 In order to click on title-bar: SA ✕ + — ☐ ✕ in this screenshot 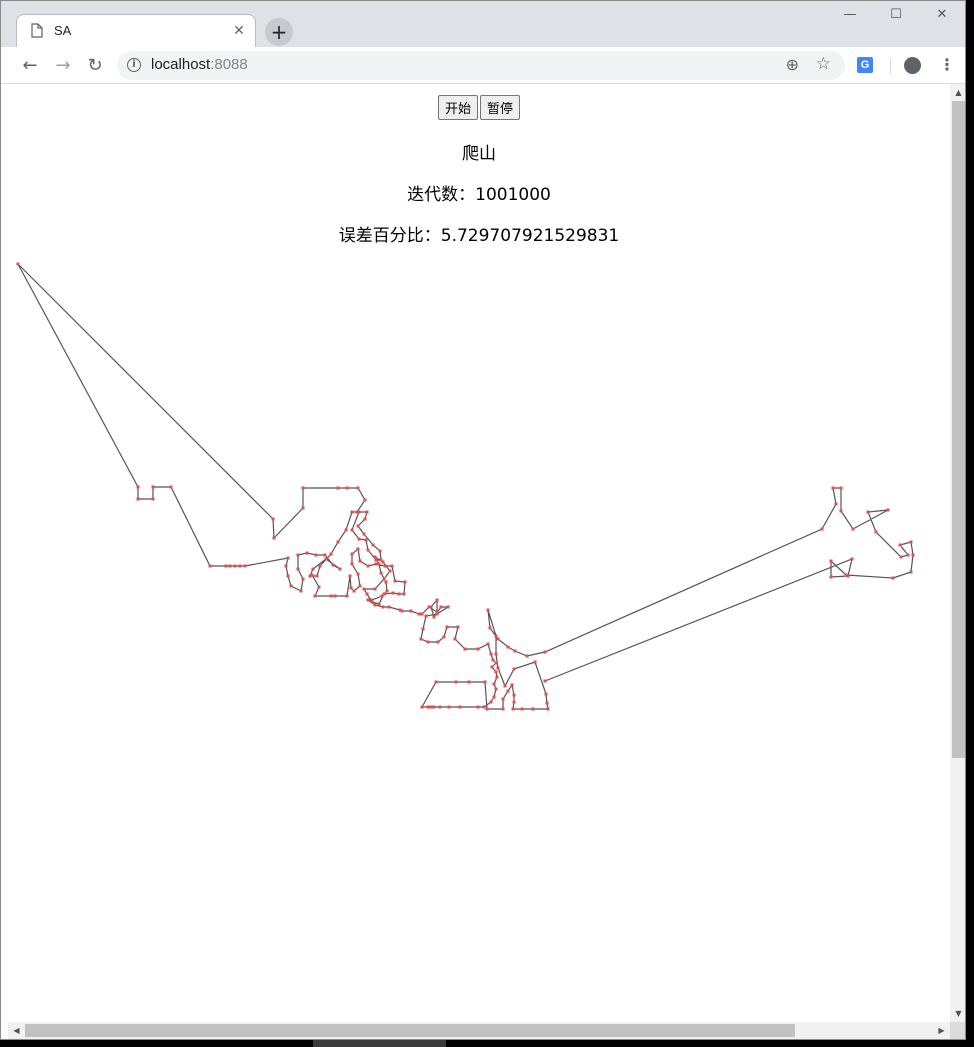, I will do `click(483, 24)`.